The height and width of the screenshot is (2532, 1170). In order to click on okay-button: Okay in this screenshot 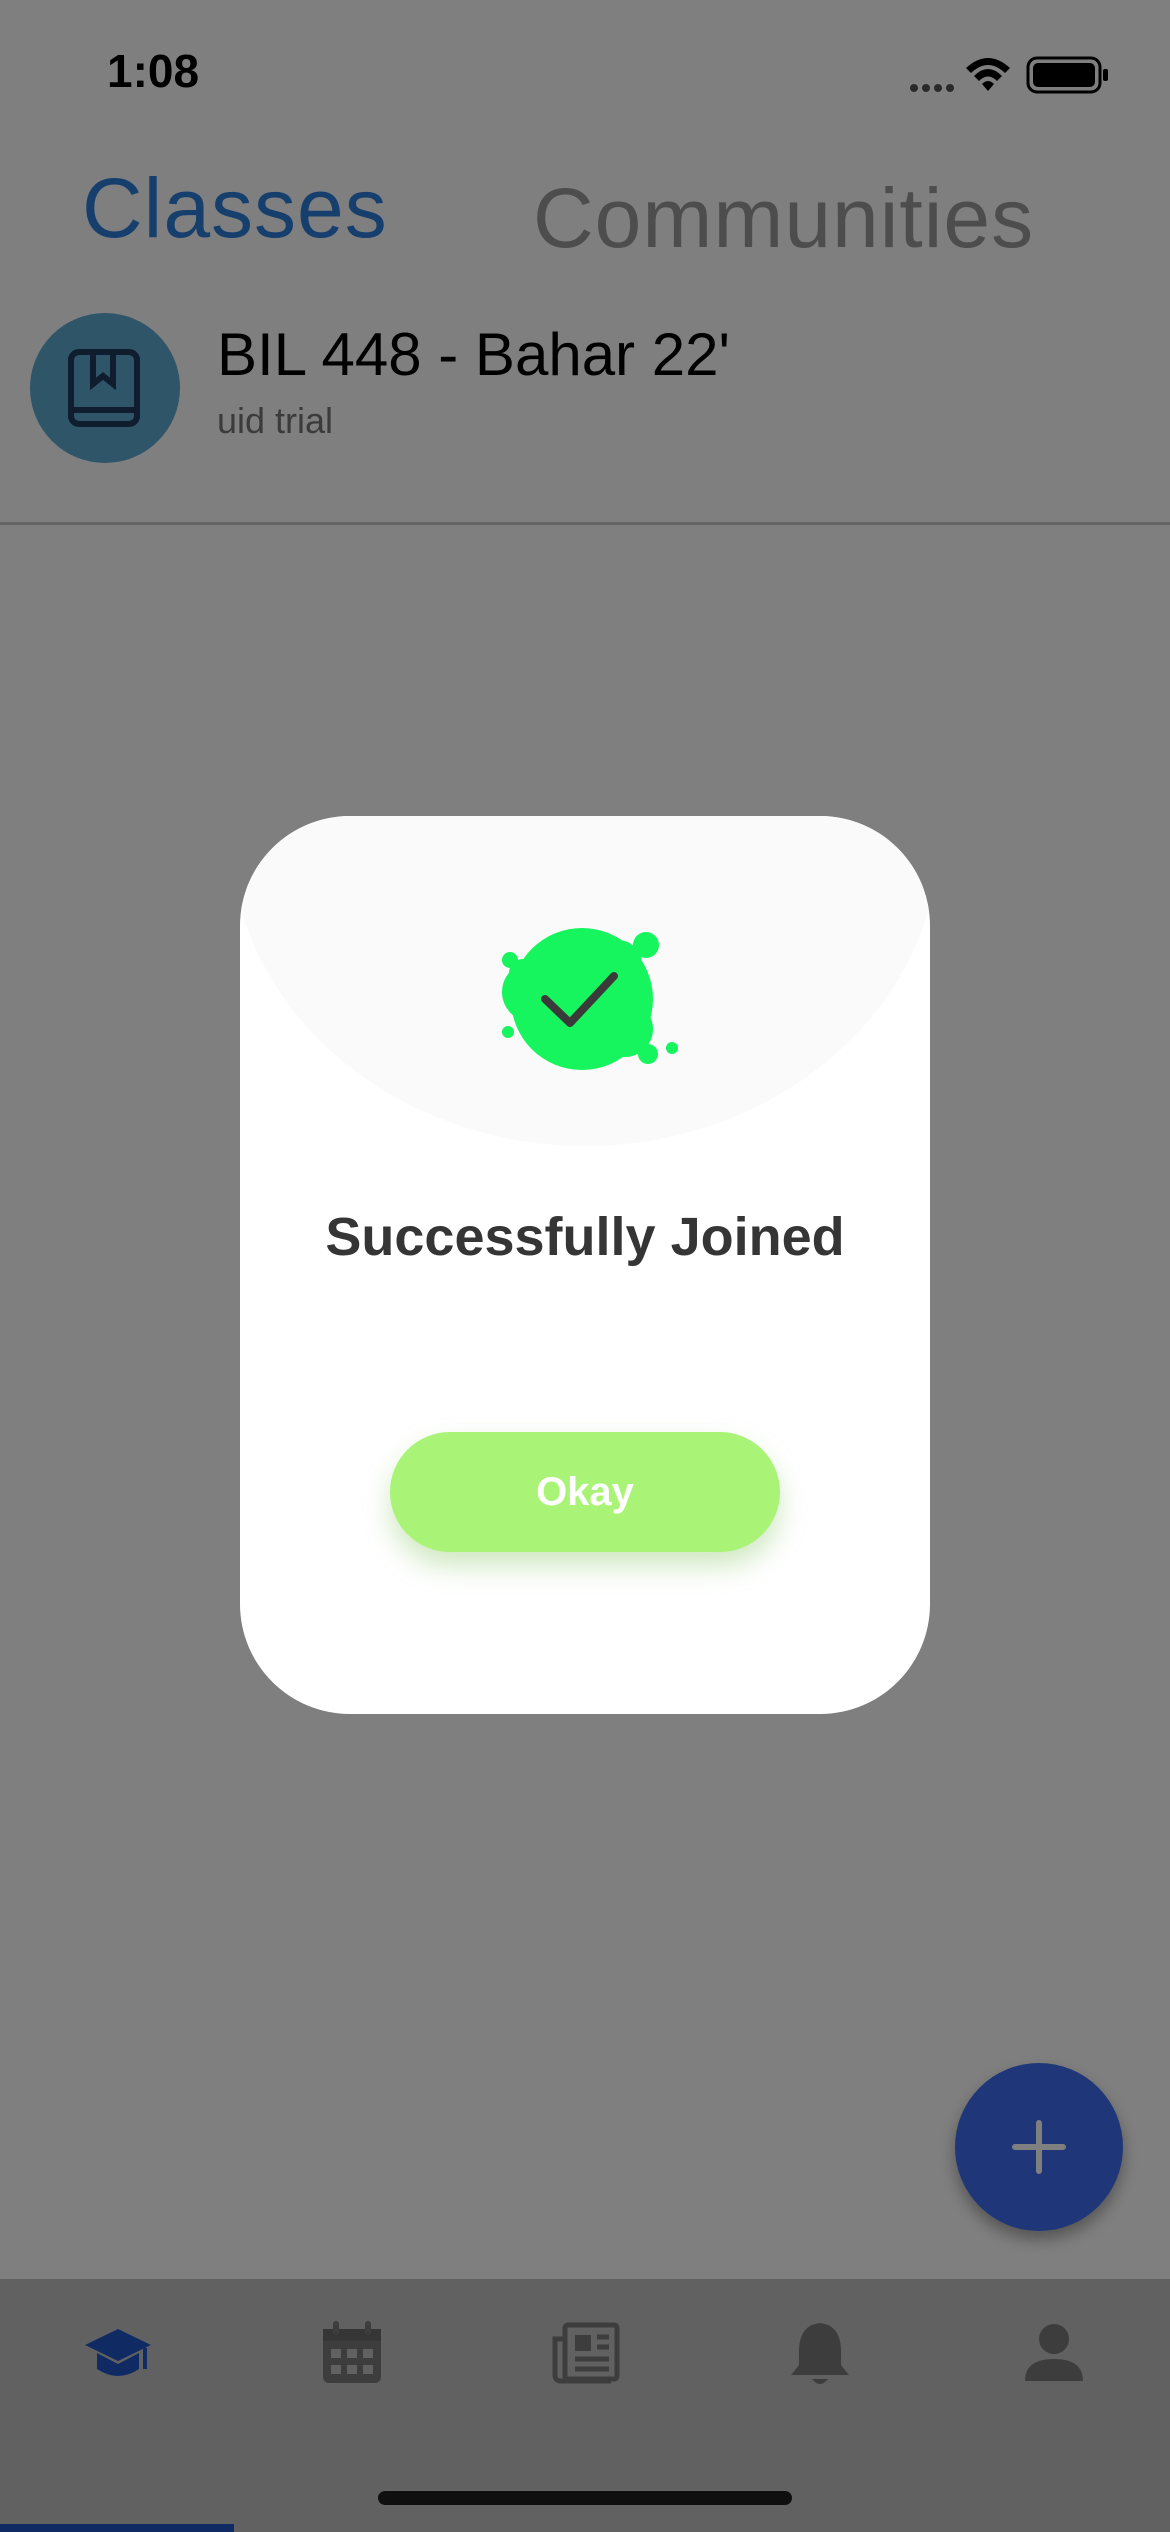, I will do `click(585, 1492)`.